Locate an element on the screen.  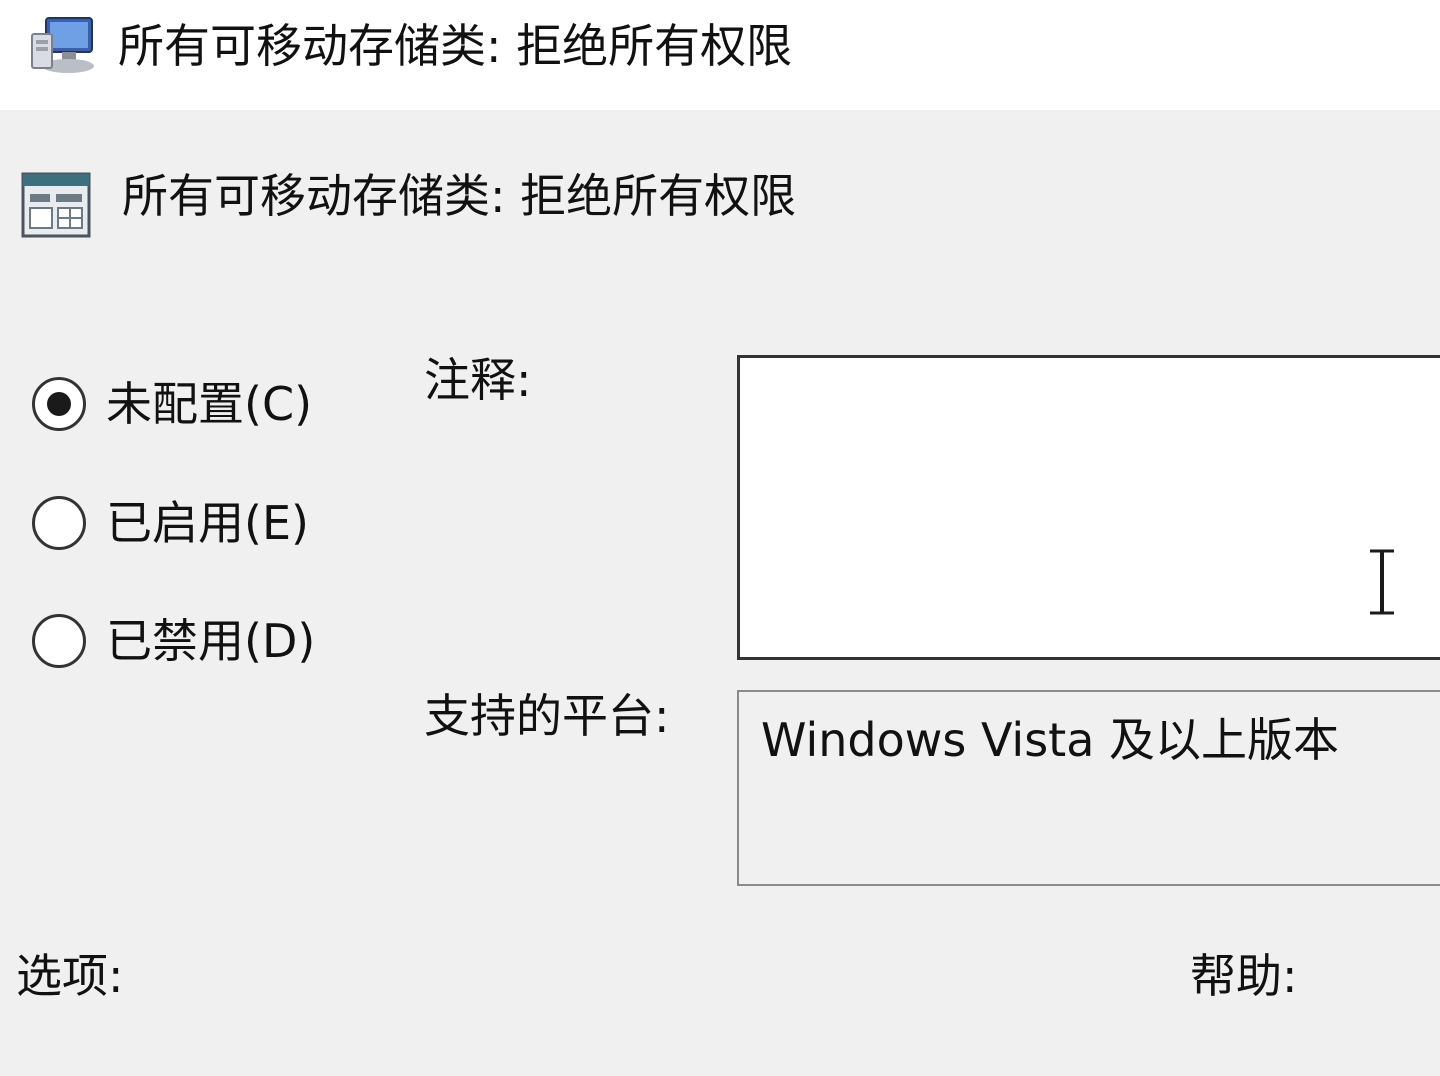
window-title: 所有可移动存储类: 拒绝所有权限 is located at coordinates (455, 46).